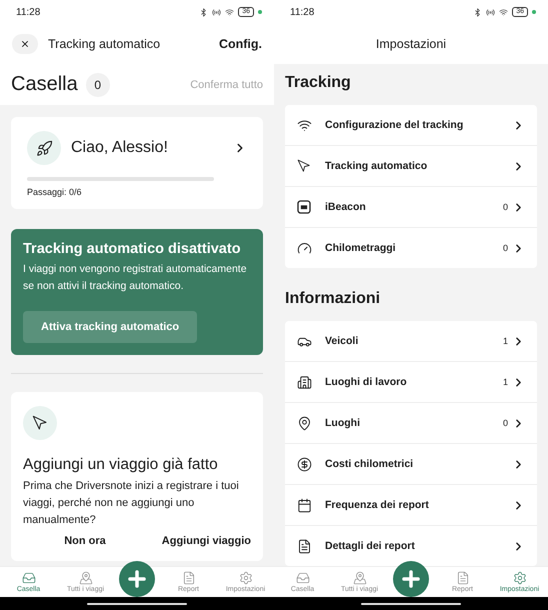 Image resolution: width=548 pixels, height=610 pixels. Describe the element at coordinates (44, 84) in the screenshot. I see `inbox-title: Casella` at that location.